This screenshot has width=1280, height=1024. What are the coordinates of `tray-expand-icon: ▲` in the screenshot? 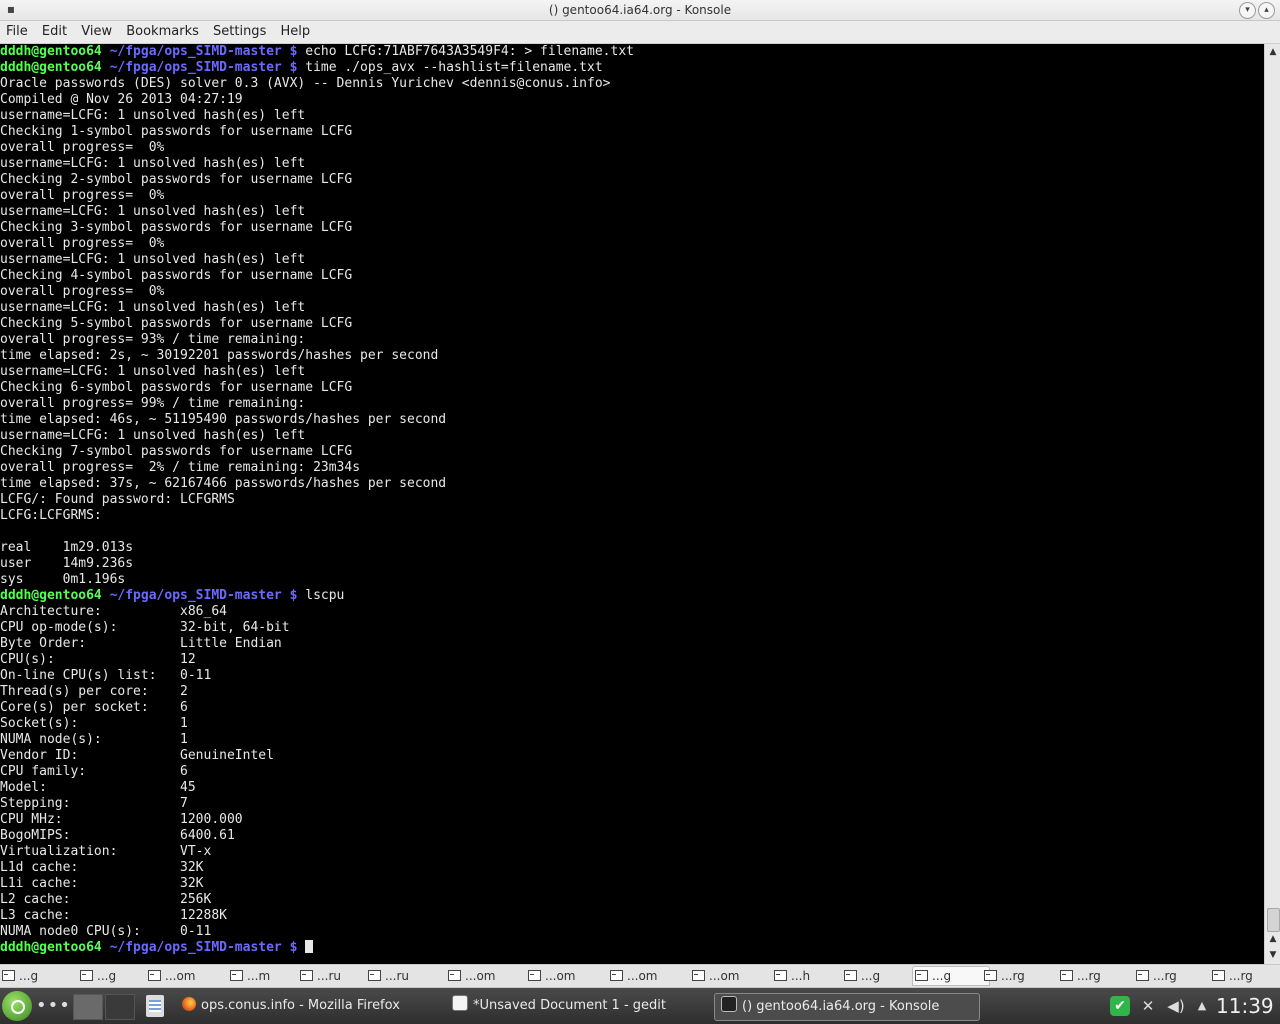 It's located at (1202, 1006).